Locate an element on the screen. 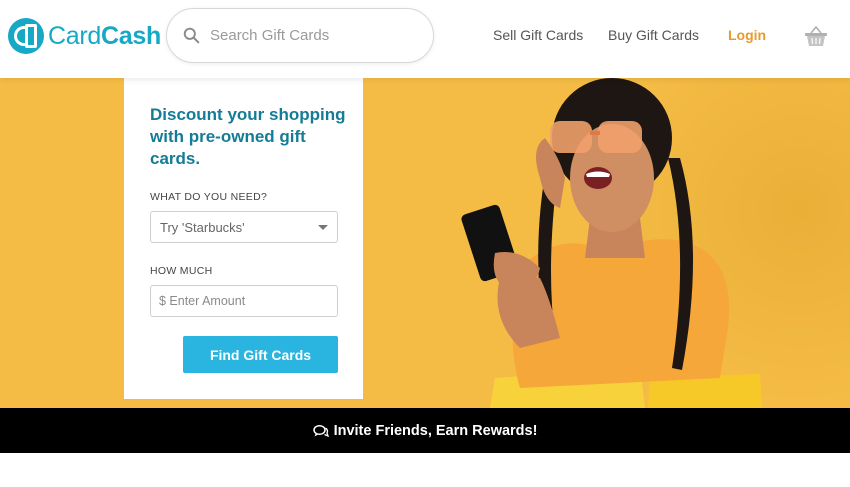 This screenshot has width=850, height=487. shopping-basket-icon is located at coordinates (816, 36).